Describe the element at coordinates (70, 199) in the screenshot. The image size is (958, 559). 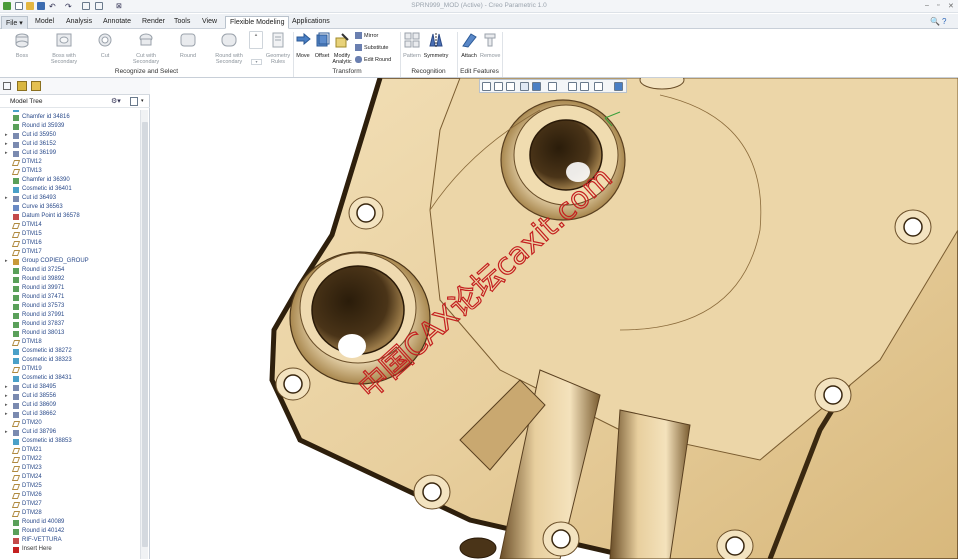
I see `tree-item: ▸ Cut id 36493` at that location.